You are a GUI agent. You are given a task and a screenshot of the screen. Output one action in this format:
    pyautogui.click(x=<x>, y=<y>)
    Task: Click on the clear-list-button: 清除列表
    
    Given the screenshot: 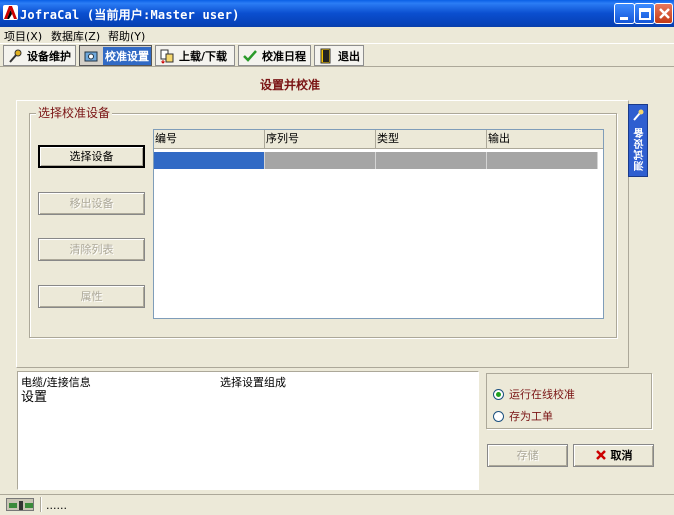 What is the action you would take?
    pyautogui.click(x=91, y=249)
    